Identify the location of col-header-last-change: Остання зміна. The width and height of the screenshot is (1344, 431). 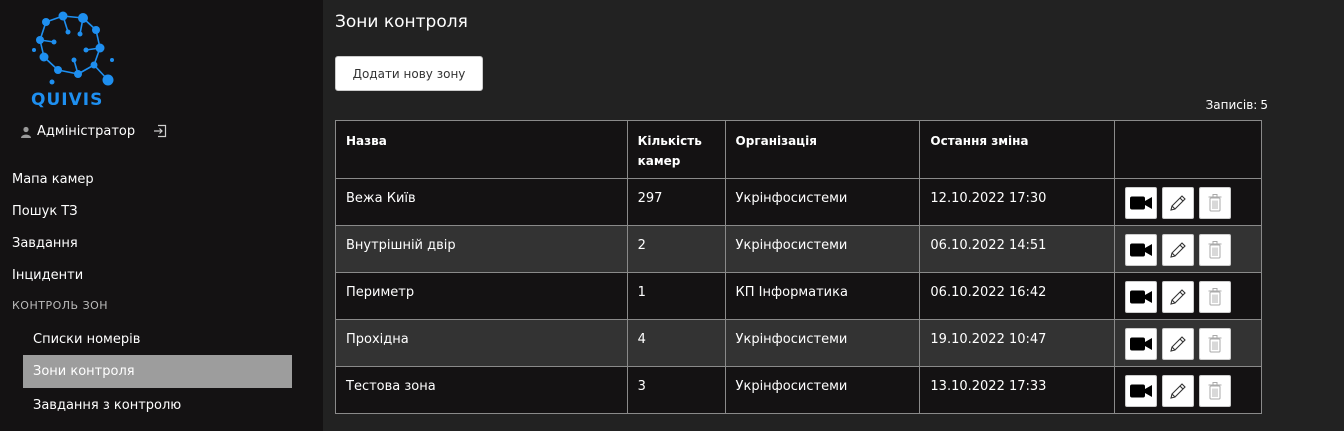
(1017, 149).